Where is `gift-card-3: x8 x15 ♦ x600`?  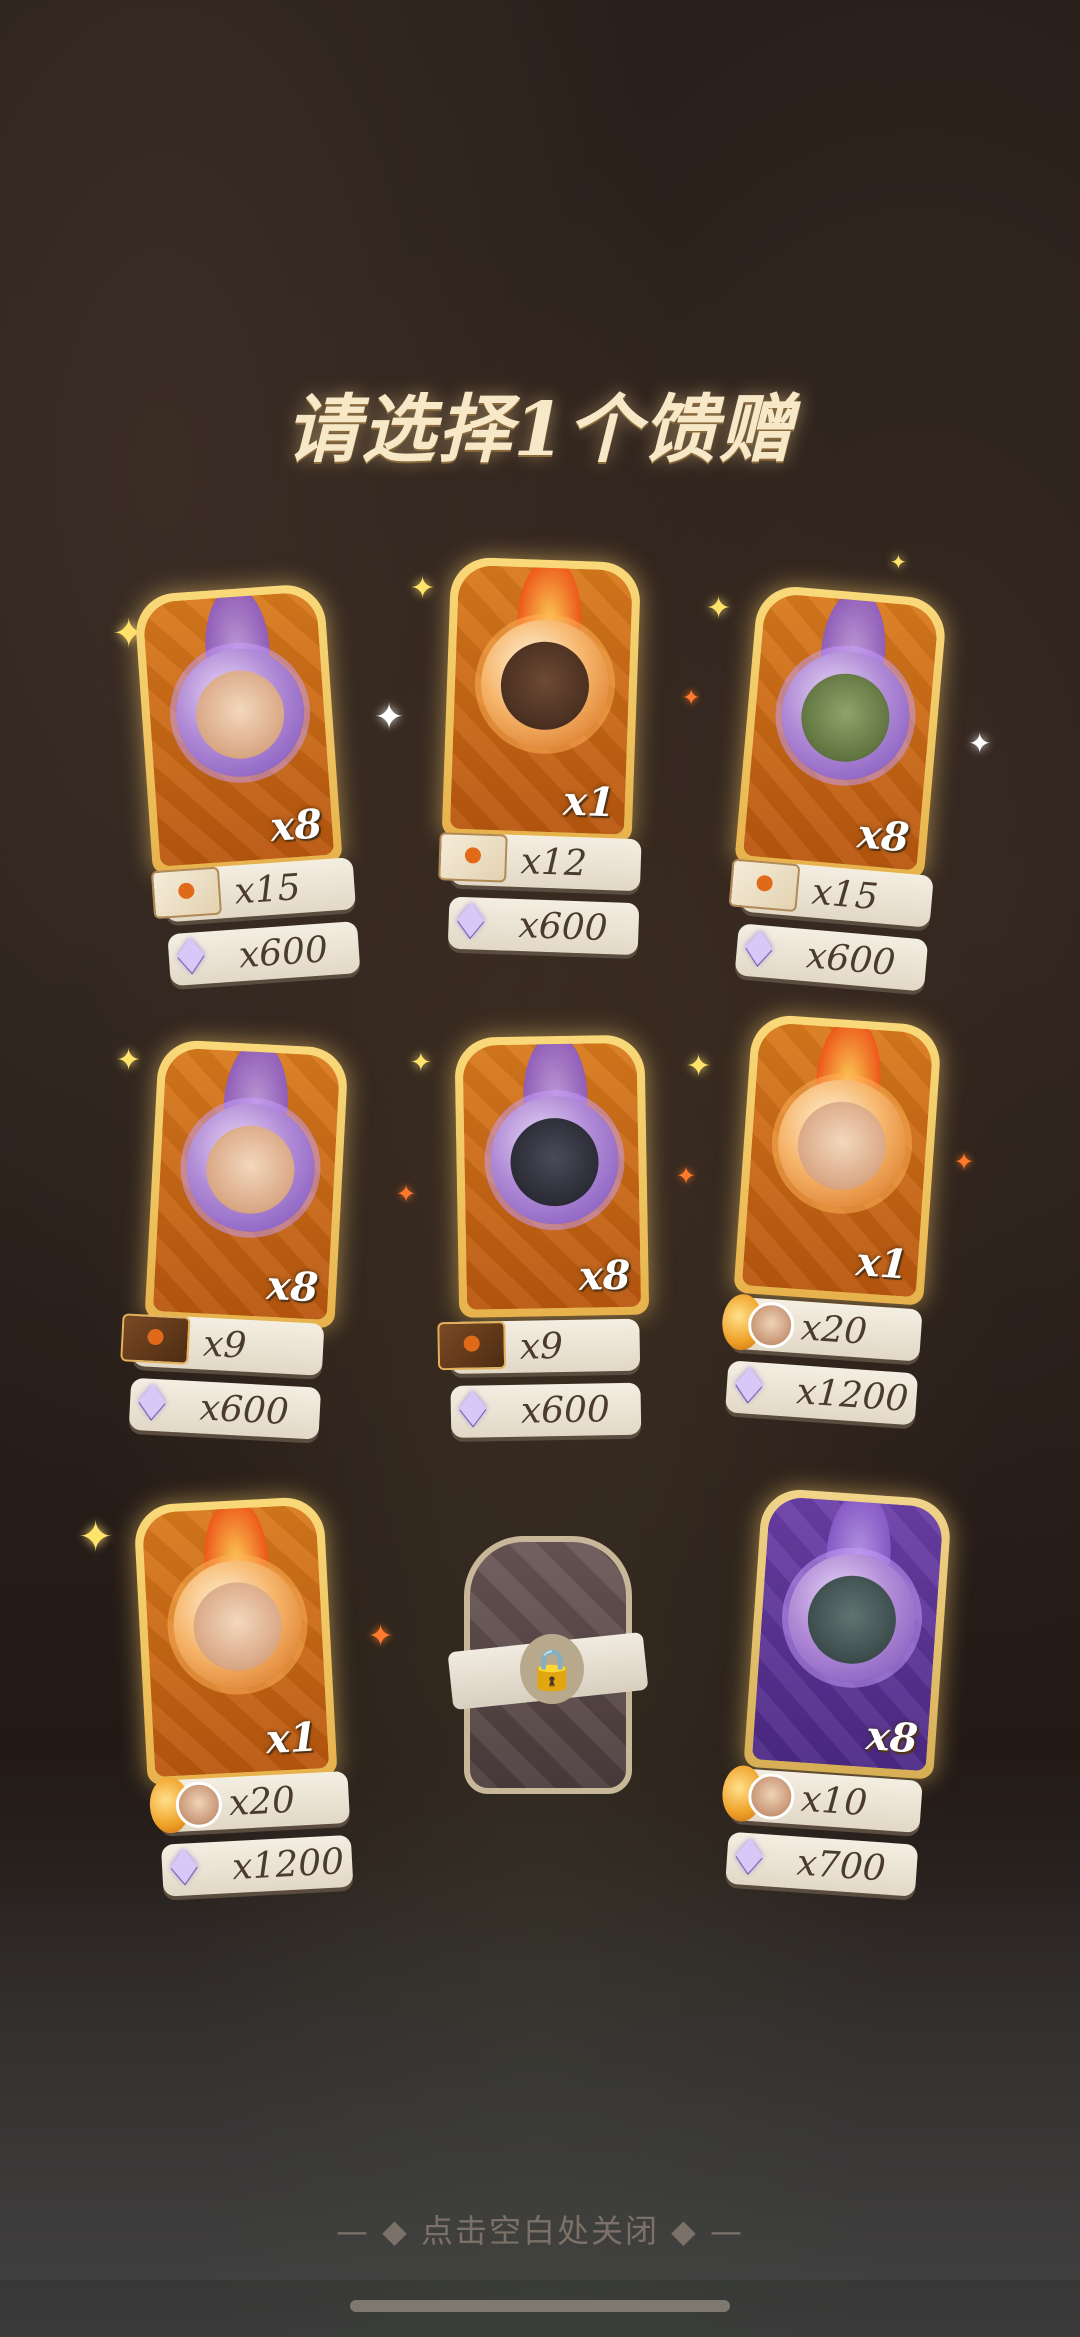 gift-card-3: x8 x15 ♦ x600 is located at coordinates (845, 802).